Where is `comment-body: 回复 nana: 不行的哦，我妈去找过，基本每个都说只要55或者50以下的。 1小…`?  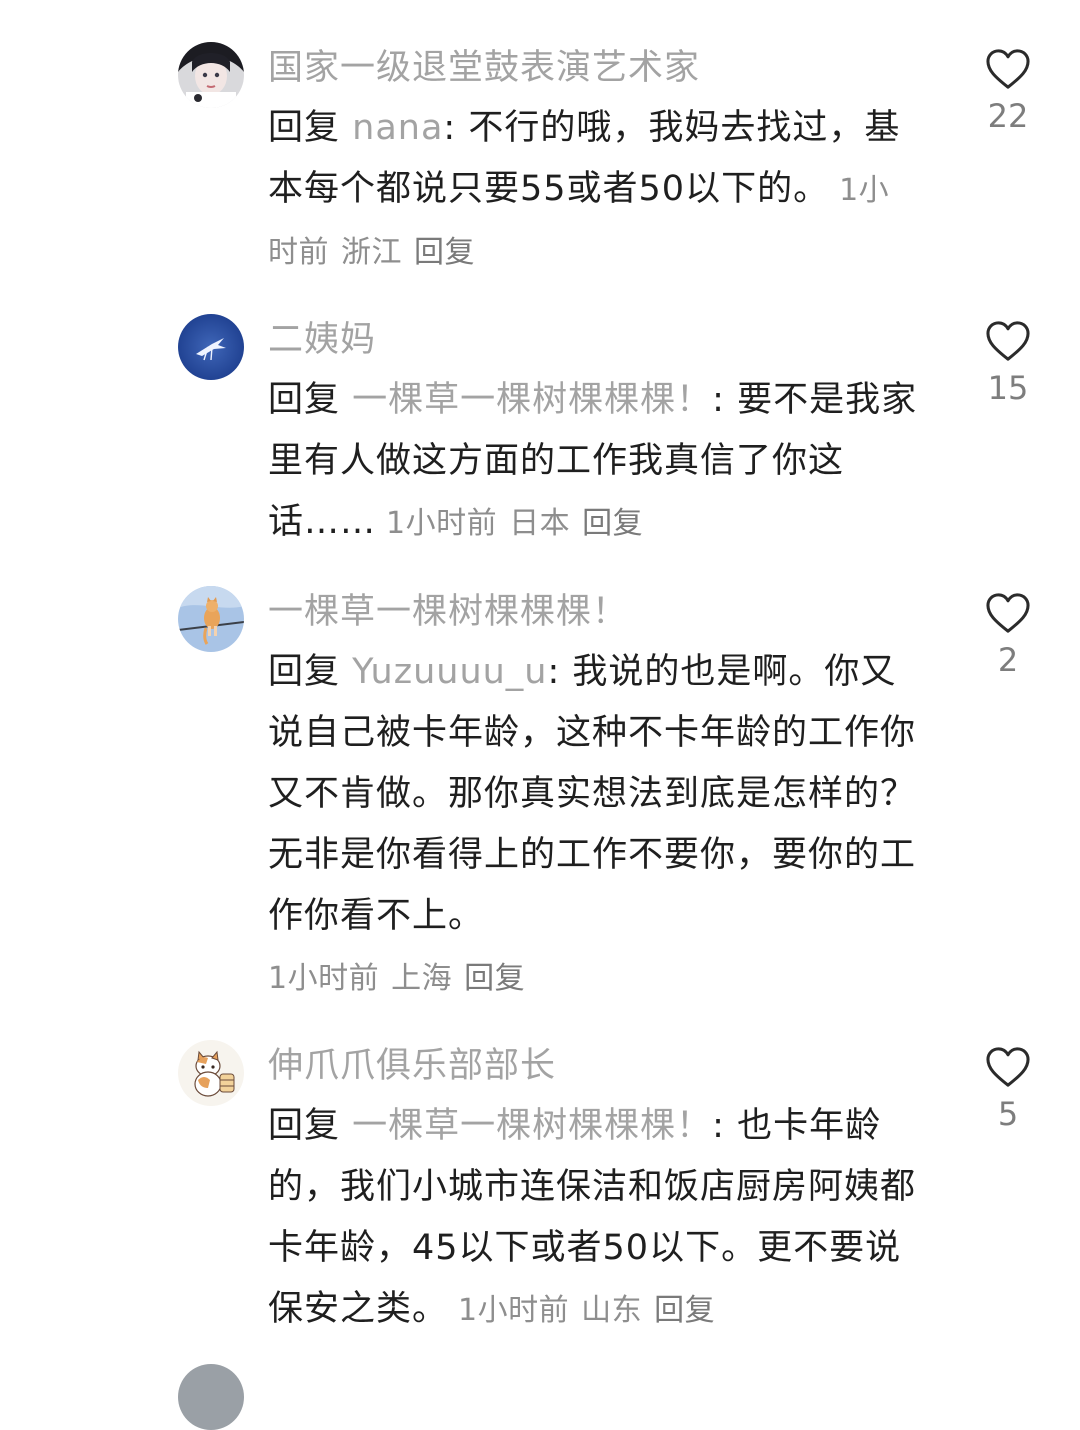 comment-body: 回复 nana: 不行的哦，我妈去找过，基本每个都说只要55或者50以下的。 1小… is located at coordinates (593, 190).